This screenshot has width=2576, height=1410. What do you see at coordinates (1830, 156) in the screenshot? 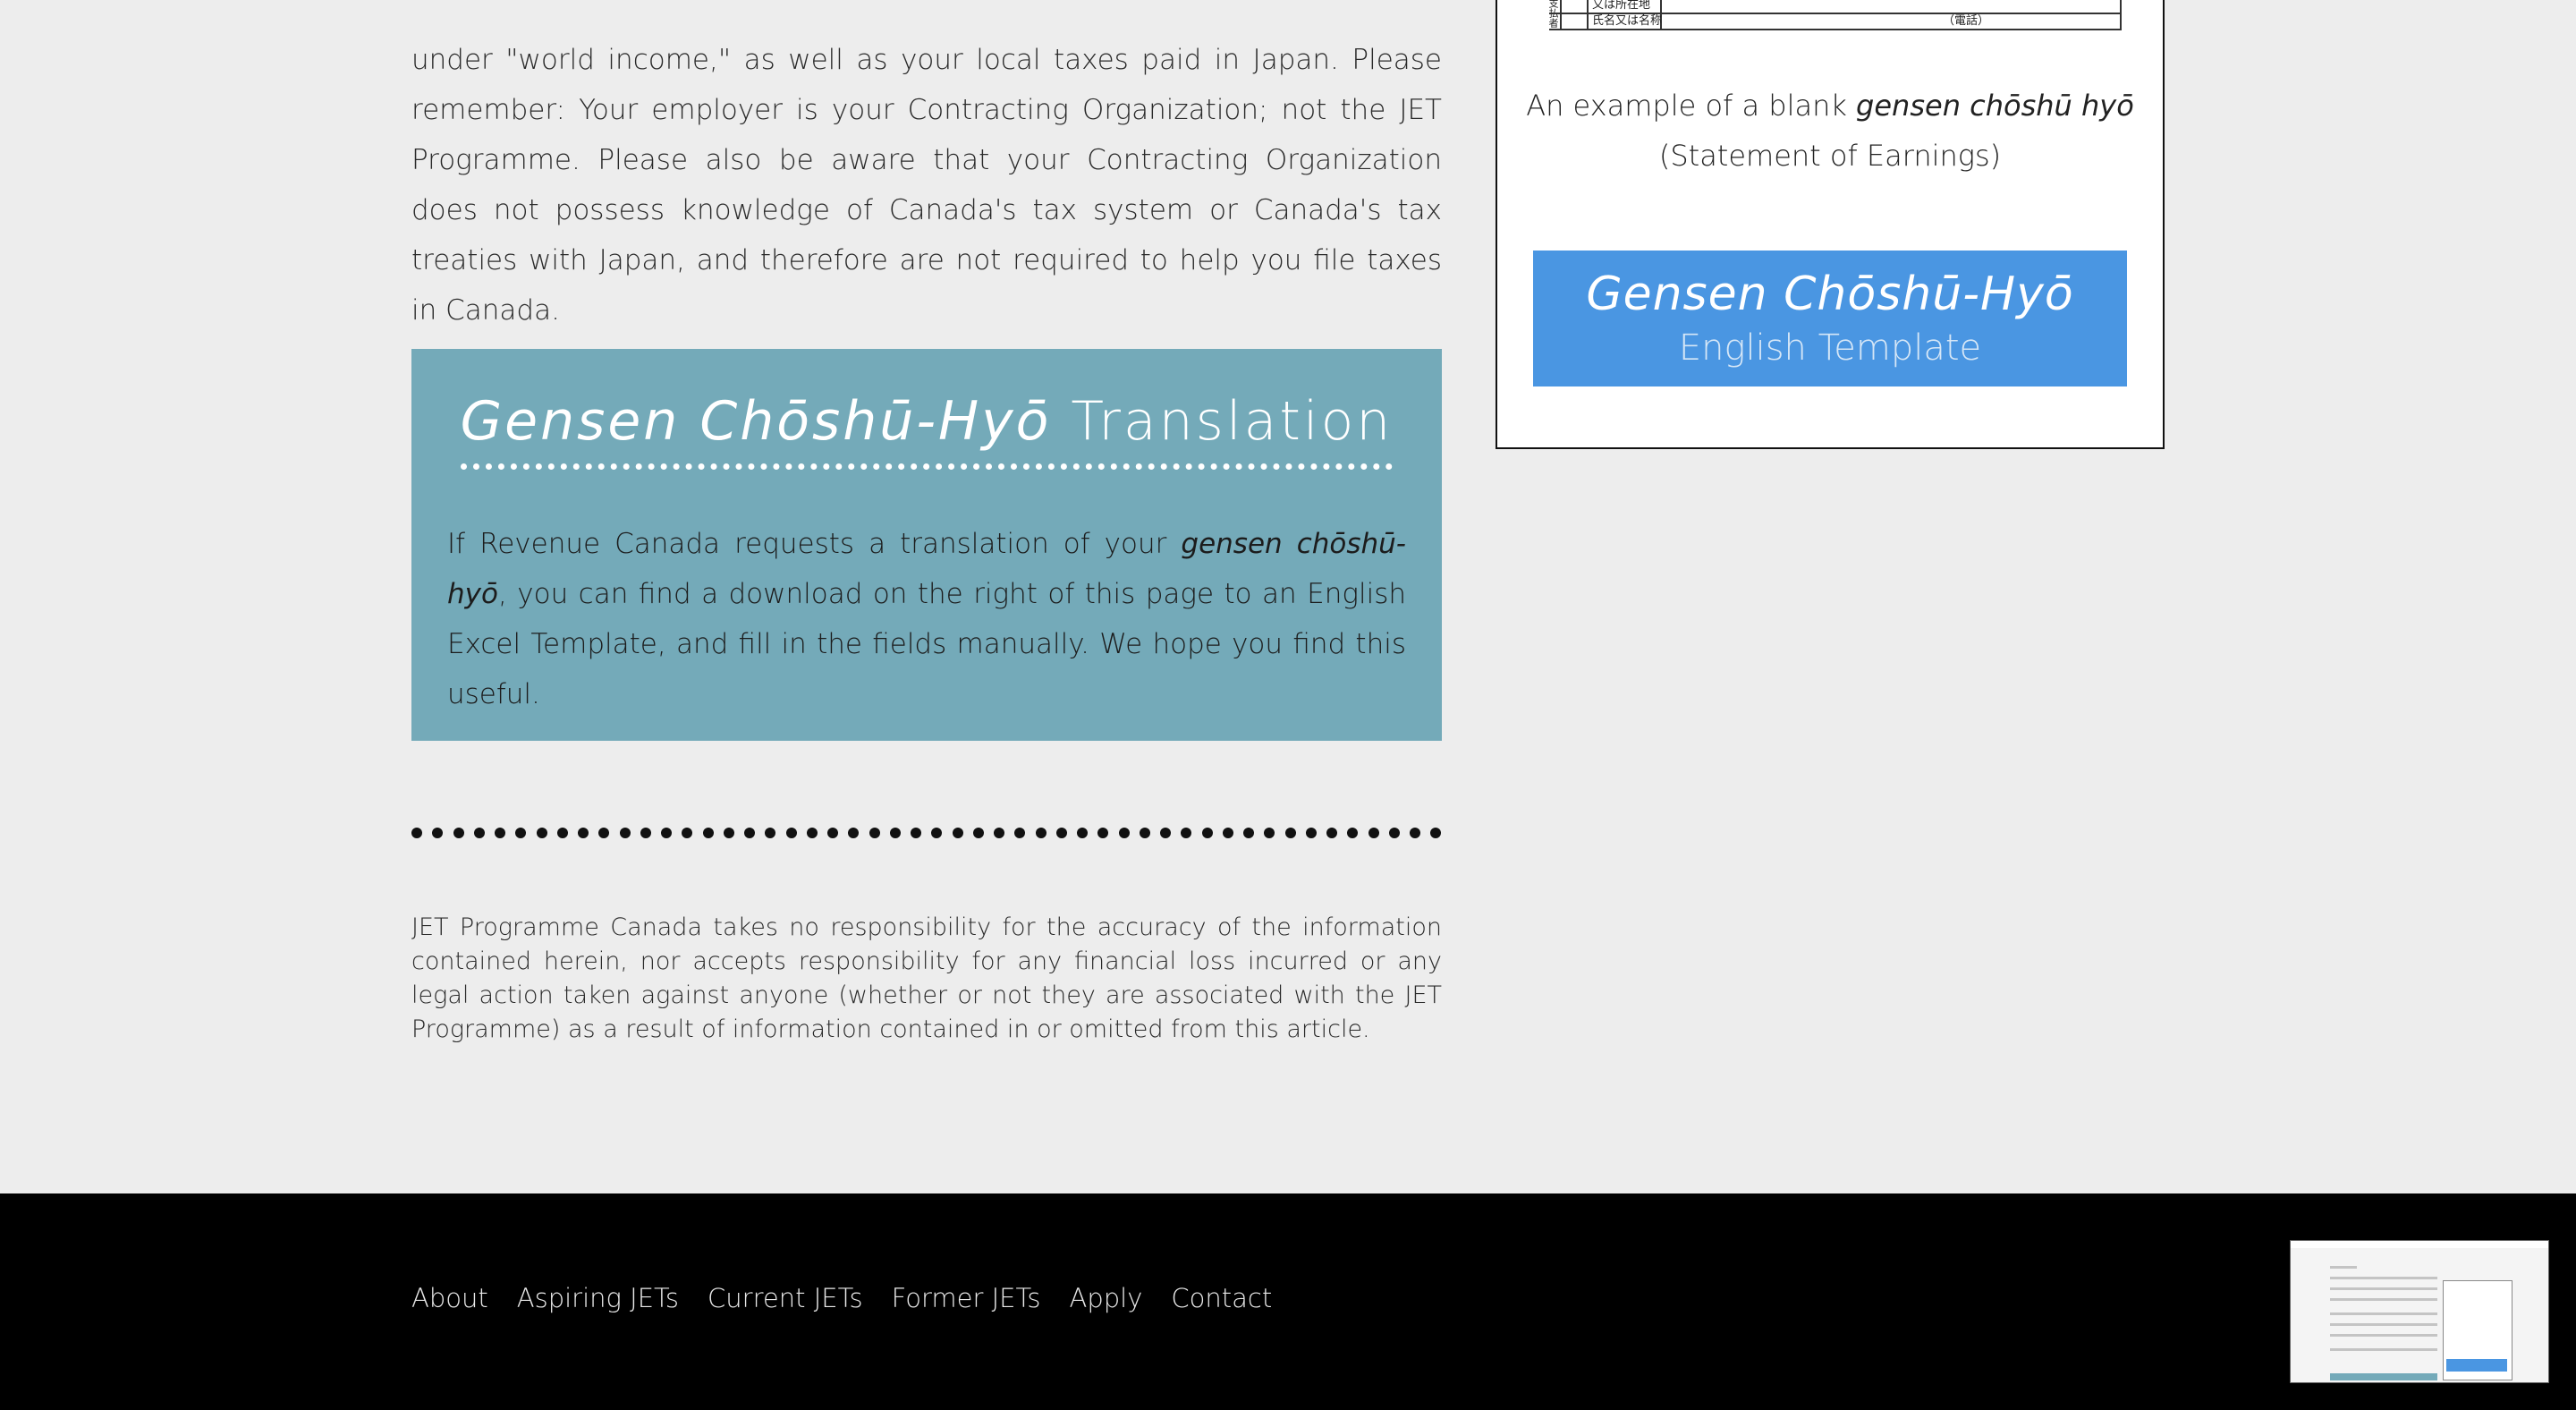
I see `caption-end: (Statement of Earnings)` at bounding box center [1830, 156].